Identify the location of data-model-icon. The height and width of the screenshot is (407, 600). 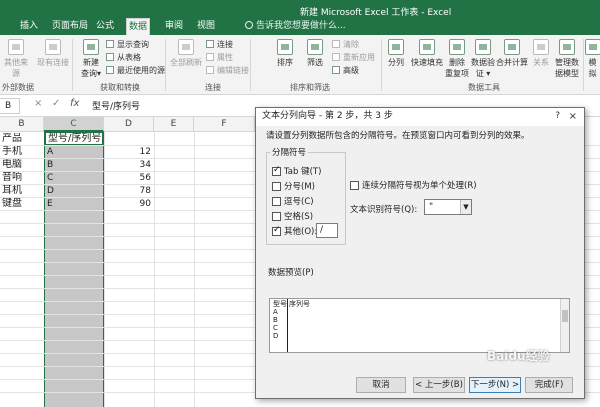
(567, 47).